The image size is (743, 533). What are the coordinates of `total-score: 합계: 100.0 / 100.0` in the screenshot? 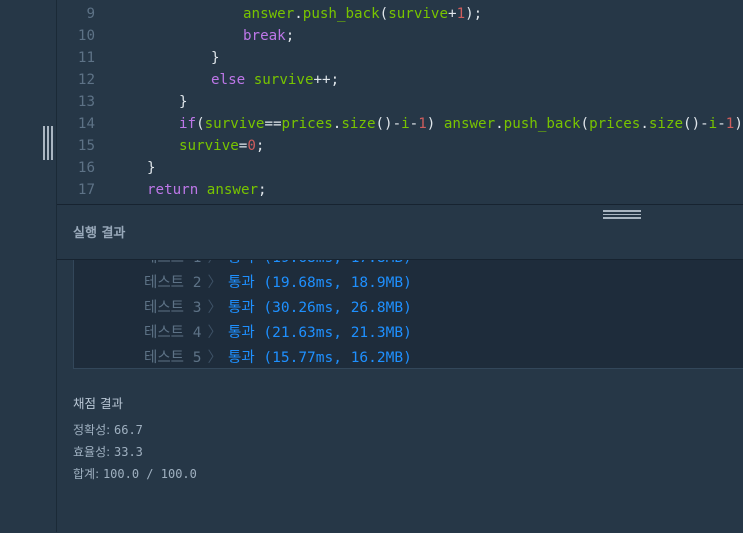 It's located at (135, 473).